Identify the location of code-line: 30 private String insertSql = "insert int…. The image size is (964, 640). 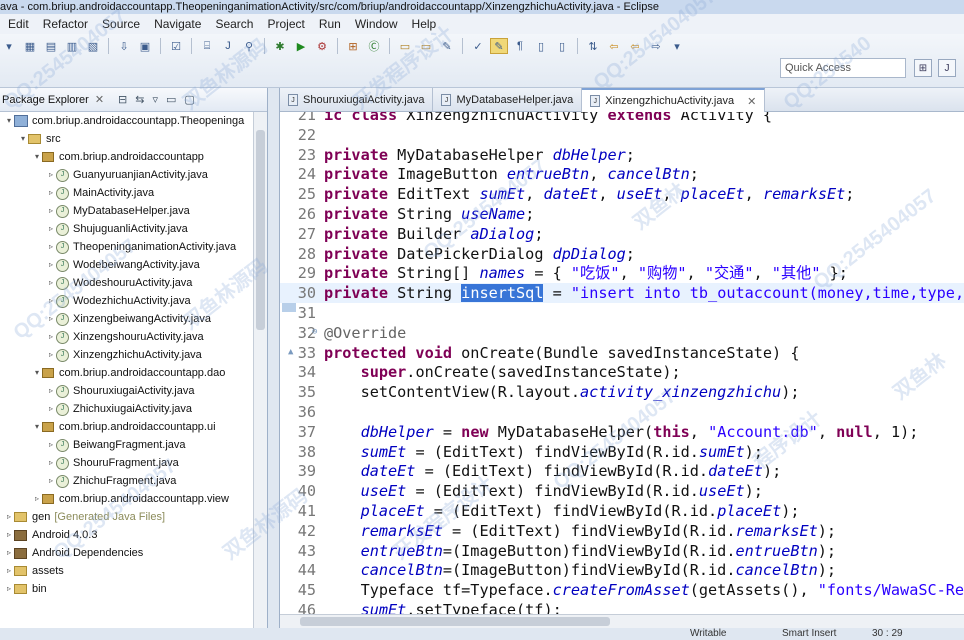
(622, 293).